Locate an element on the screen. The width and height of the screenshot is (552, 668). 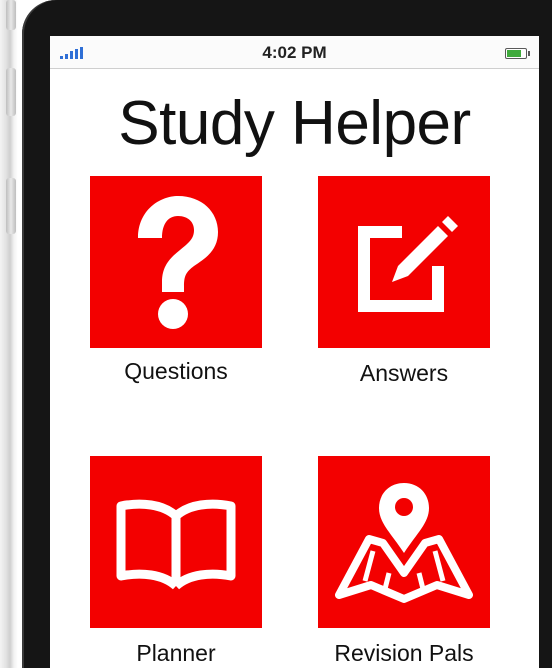
volume-up-button is located at coordinates (11, 92).